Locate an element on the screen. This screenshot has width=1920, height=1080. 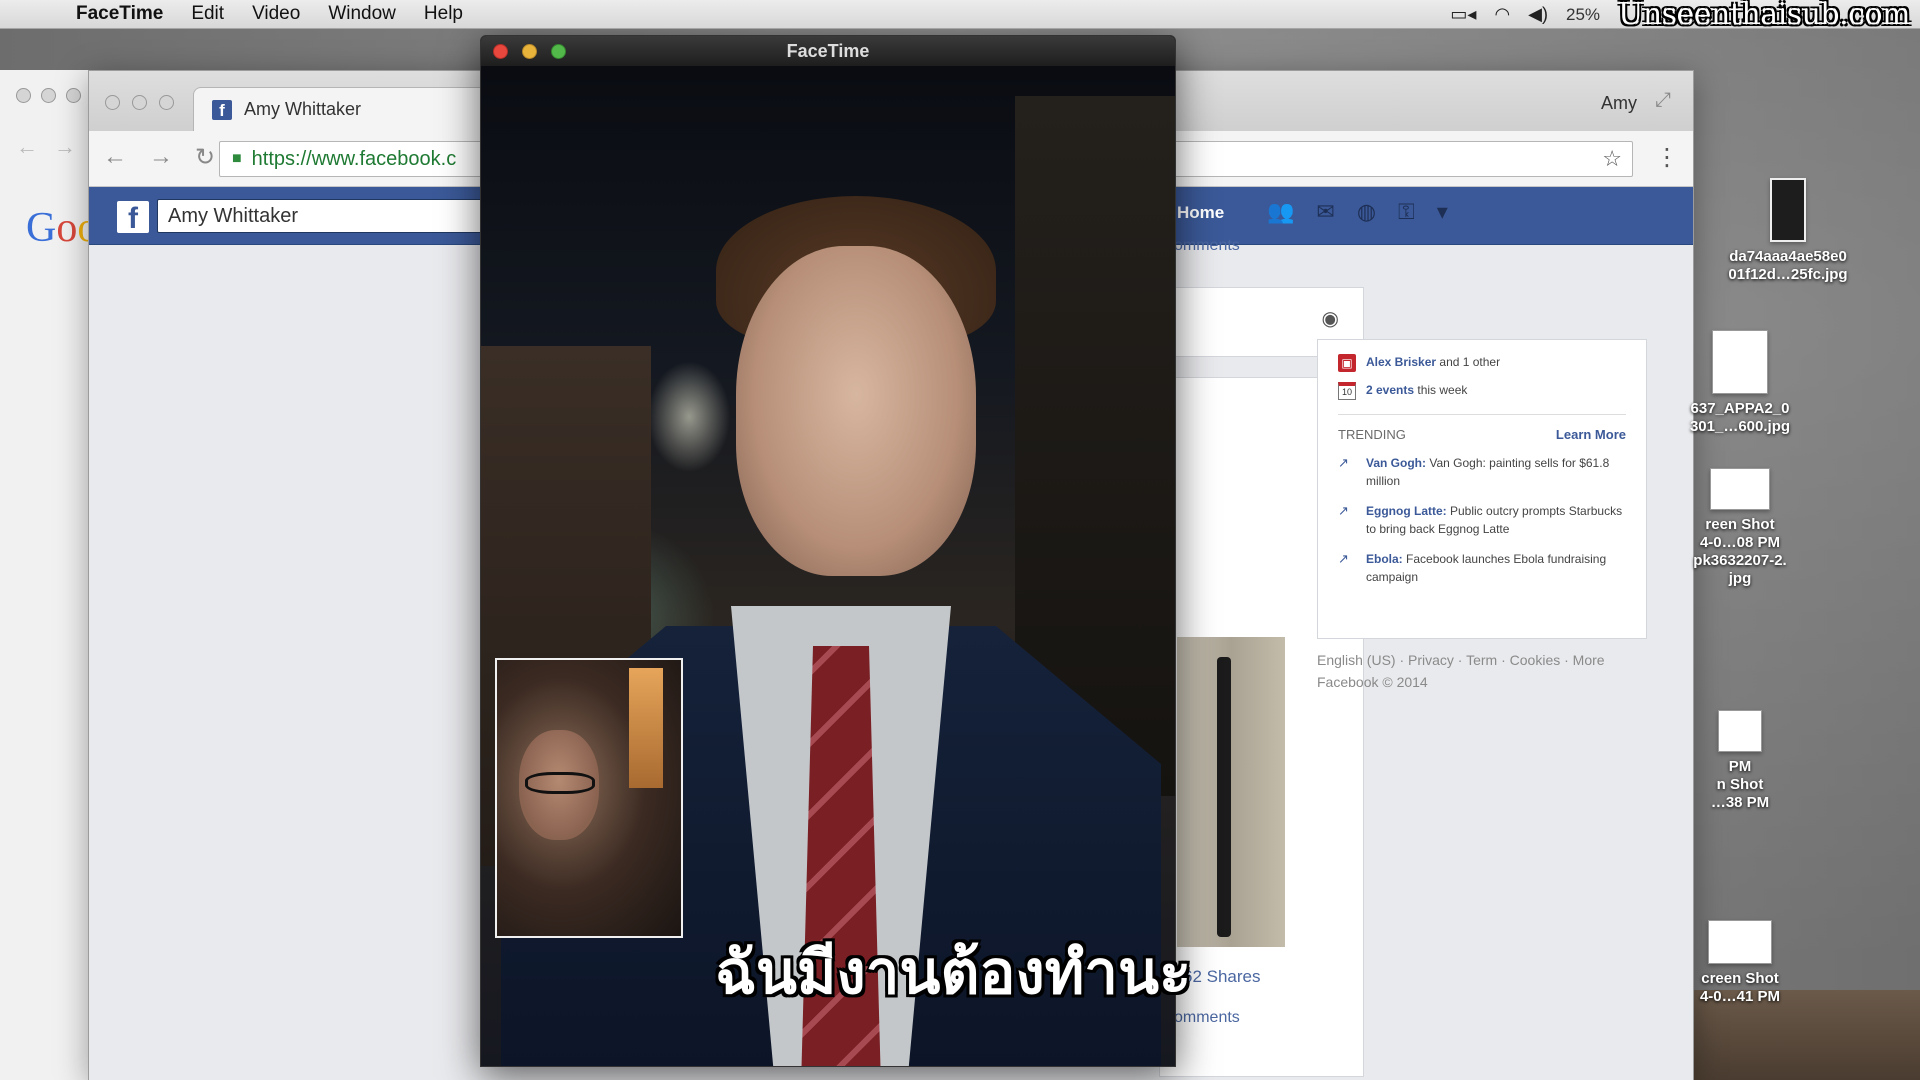
gift-icon: ▣ is located at coordinates (1347, 363).